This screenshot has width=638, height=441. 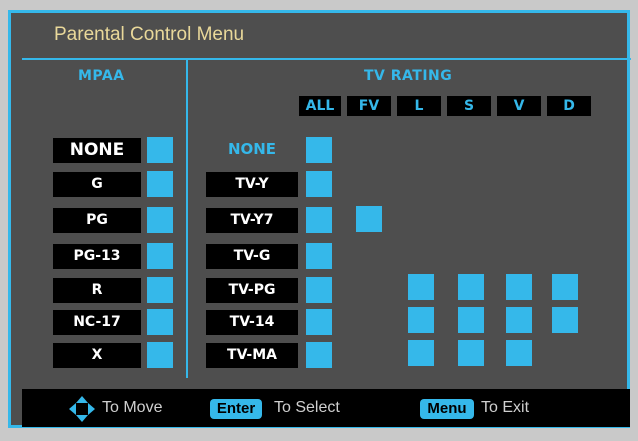 I want to click on select-hint: To Select, so click(x=307, y=407).